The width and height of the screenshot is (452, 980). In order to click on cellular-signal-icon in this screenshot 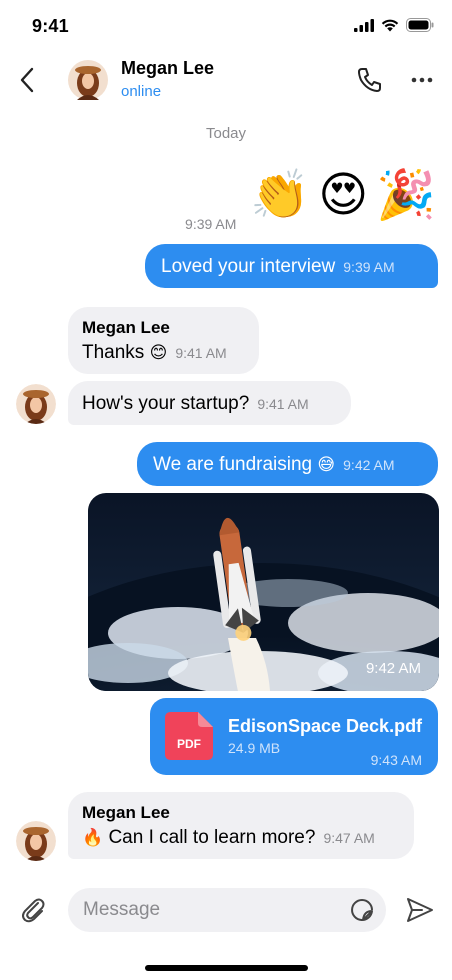, I will do `click(364, 25)`.